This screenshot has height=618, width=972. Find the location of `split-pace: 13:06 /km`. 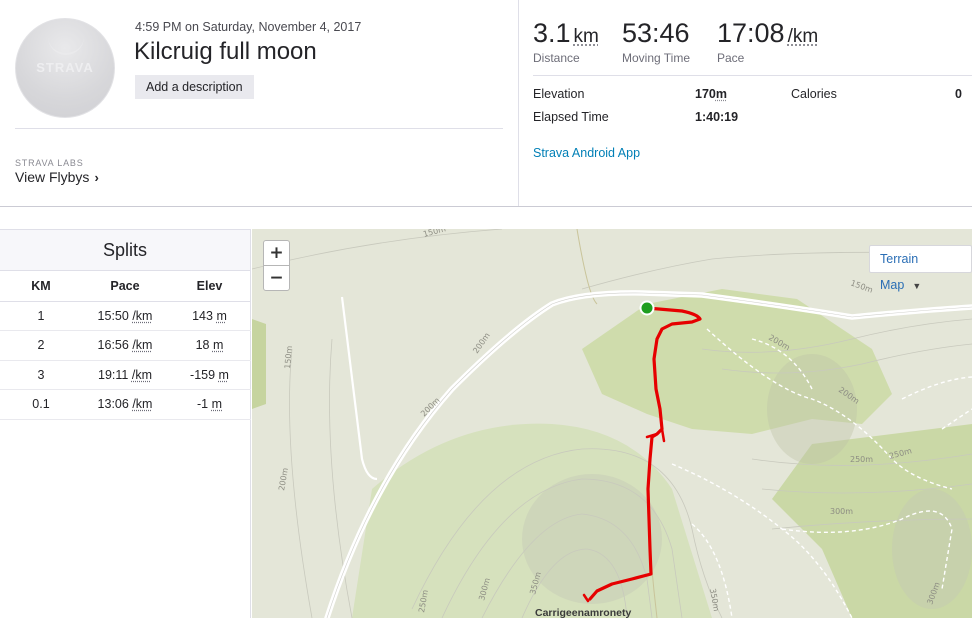

split-pace: 13:06 /km is located at coordinates (125, 404).